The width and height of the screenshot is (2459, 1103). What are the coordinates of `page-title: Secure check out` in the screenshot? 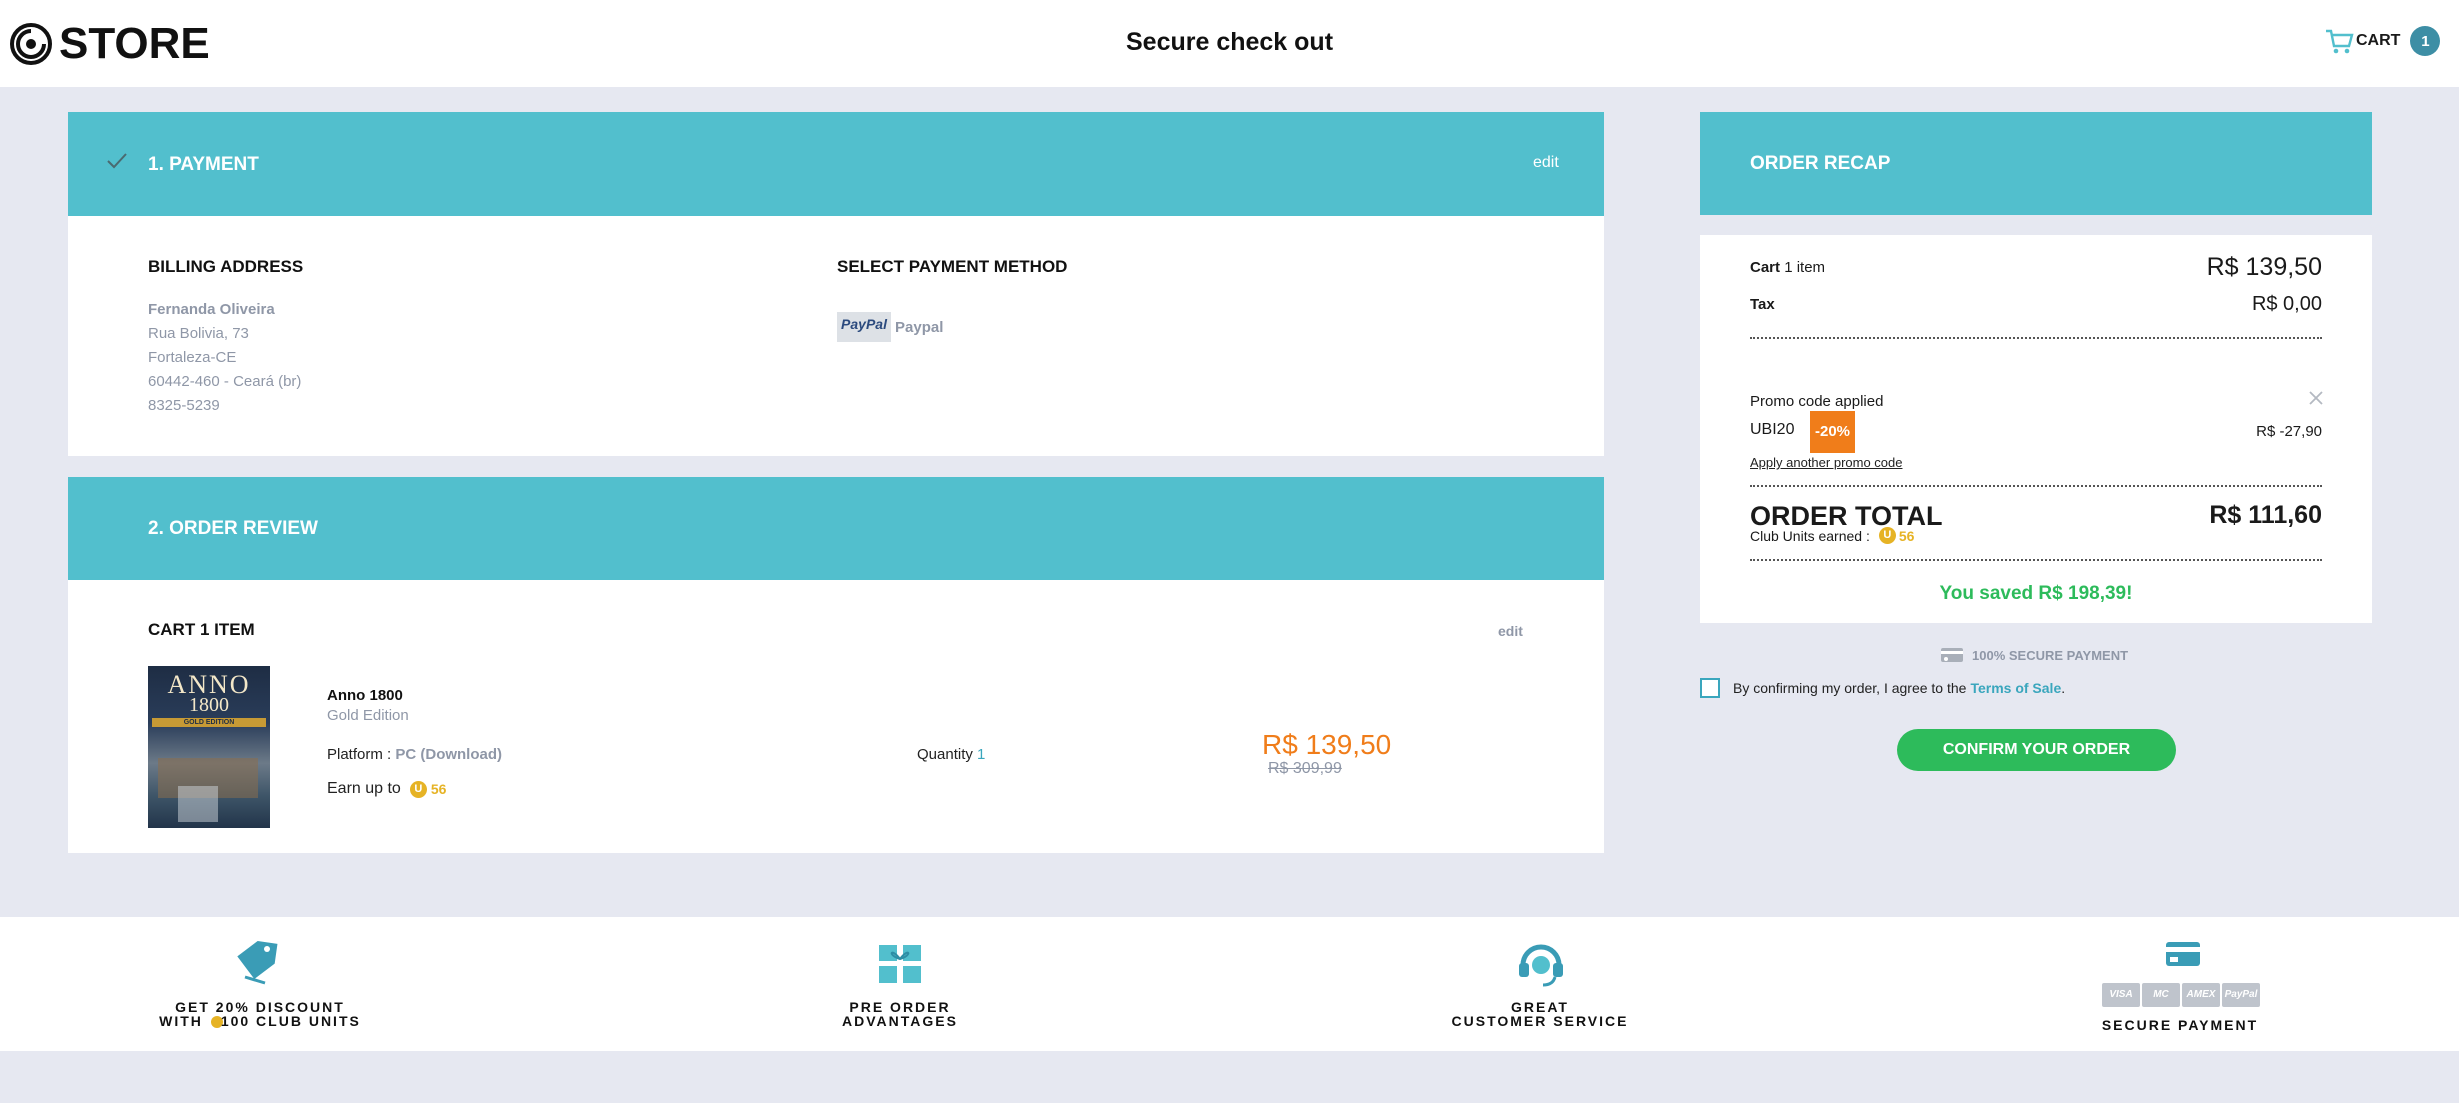 It's located at (1229, 42).